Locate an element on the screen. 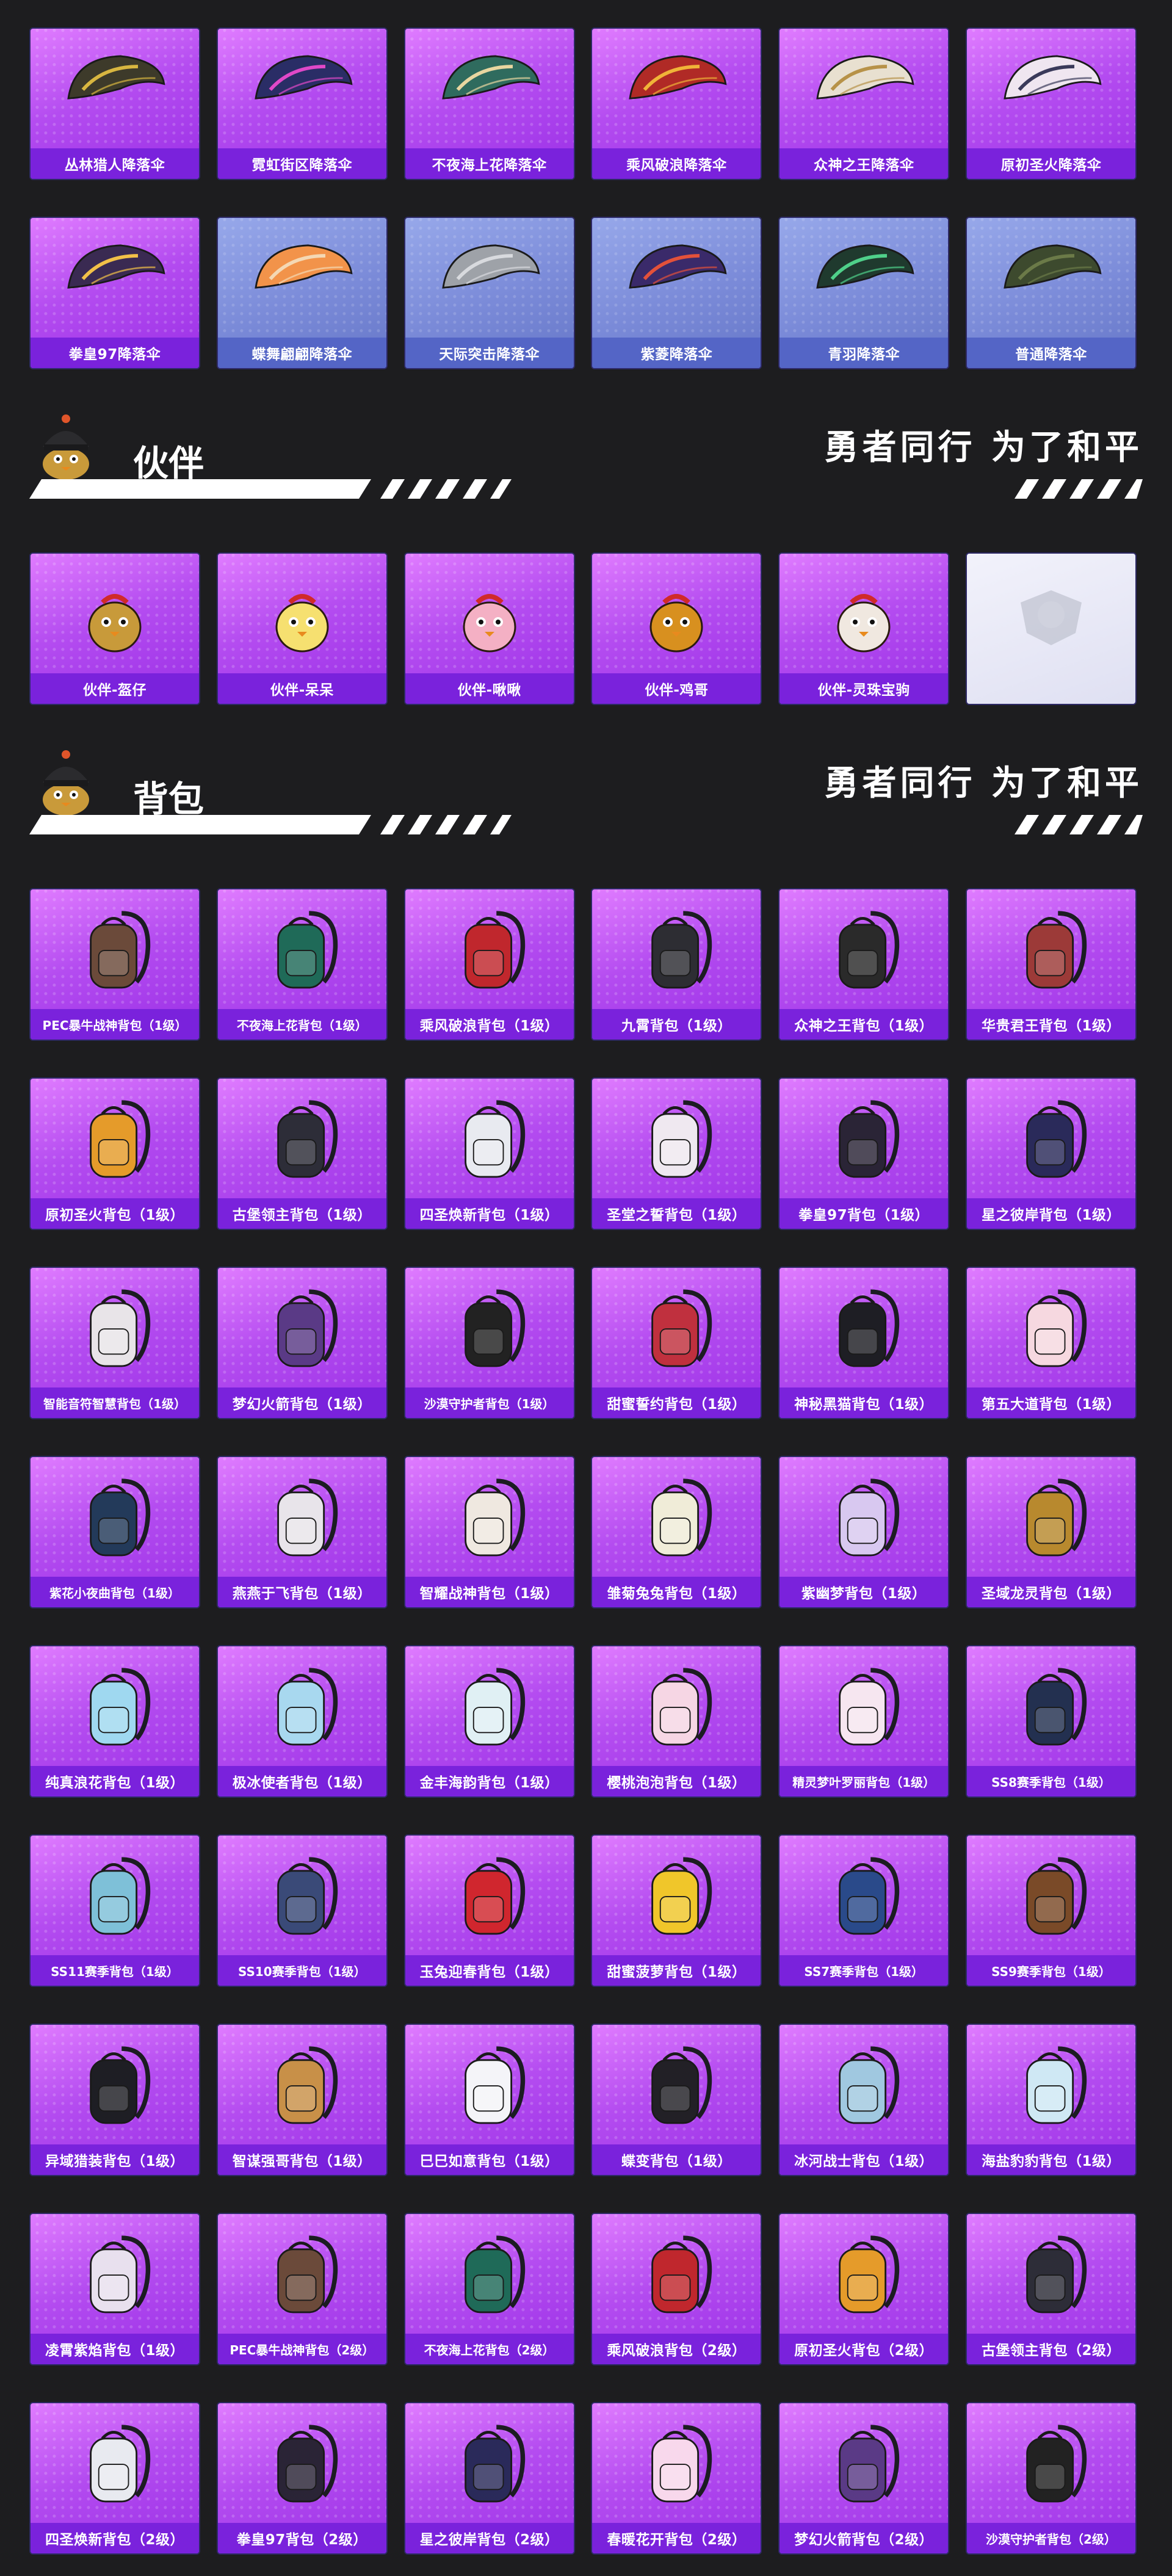 This screenshot has height=2576, width=1172. parachute-card: 青羽降落伞 is located at coordinates (864, 293).